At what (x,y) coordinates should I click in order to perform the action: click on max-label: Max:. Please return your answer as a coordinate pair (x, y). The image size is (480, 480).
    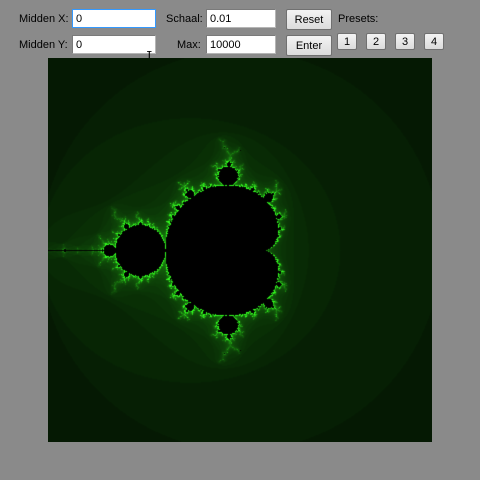
    Looking at the image, I should click on (189, 45).